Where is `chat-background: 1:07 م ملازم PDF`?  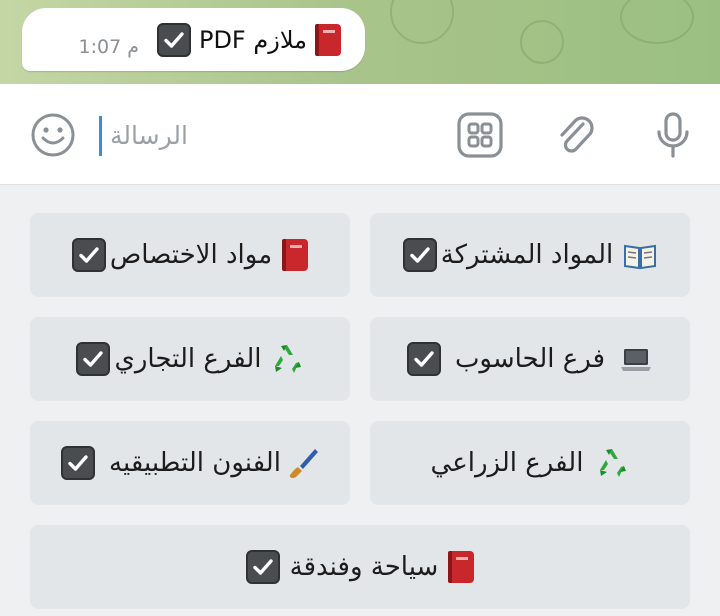
chat-background: 1:07 م ملازم PDF is located at coordinates (360, 42).